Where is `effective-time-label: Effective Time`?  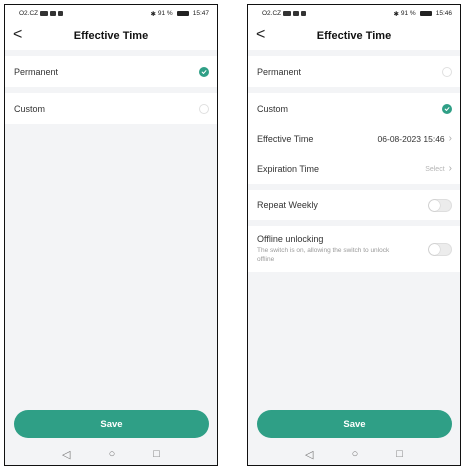 effective-time-label: Effective Time is located at coordinates (285, 139).